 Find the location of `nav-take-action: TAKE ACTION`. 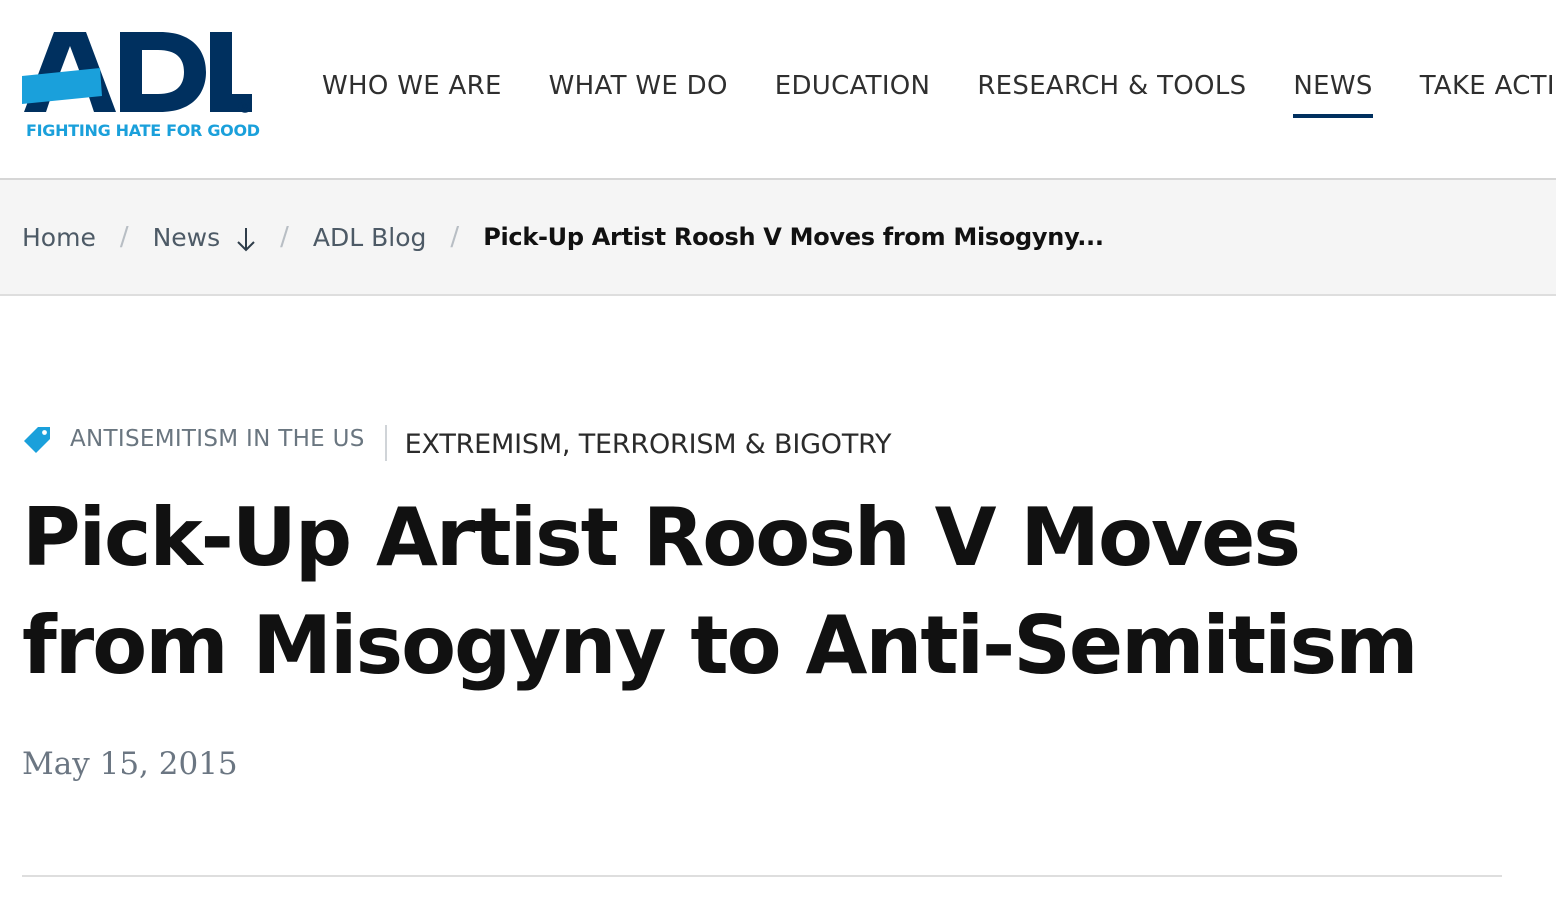

nav-take-action: TAKE ACTION is located at coordinates (1488, 92).